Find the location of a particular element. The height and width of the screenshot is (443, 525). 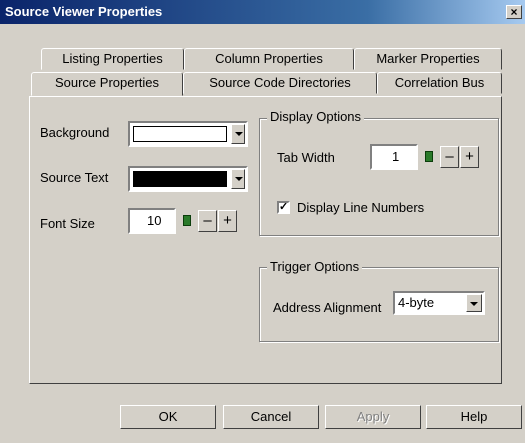

tab-width-decrement-button: – is located at coordinates (449, 157).